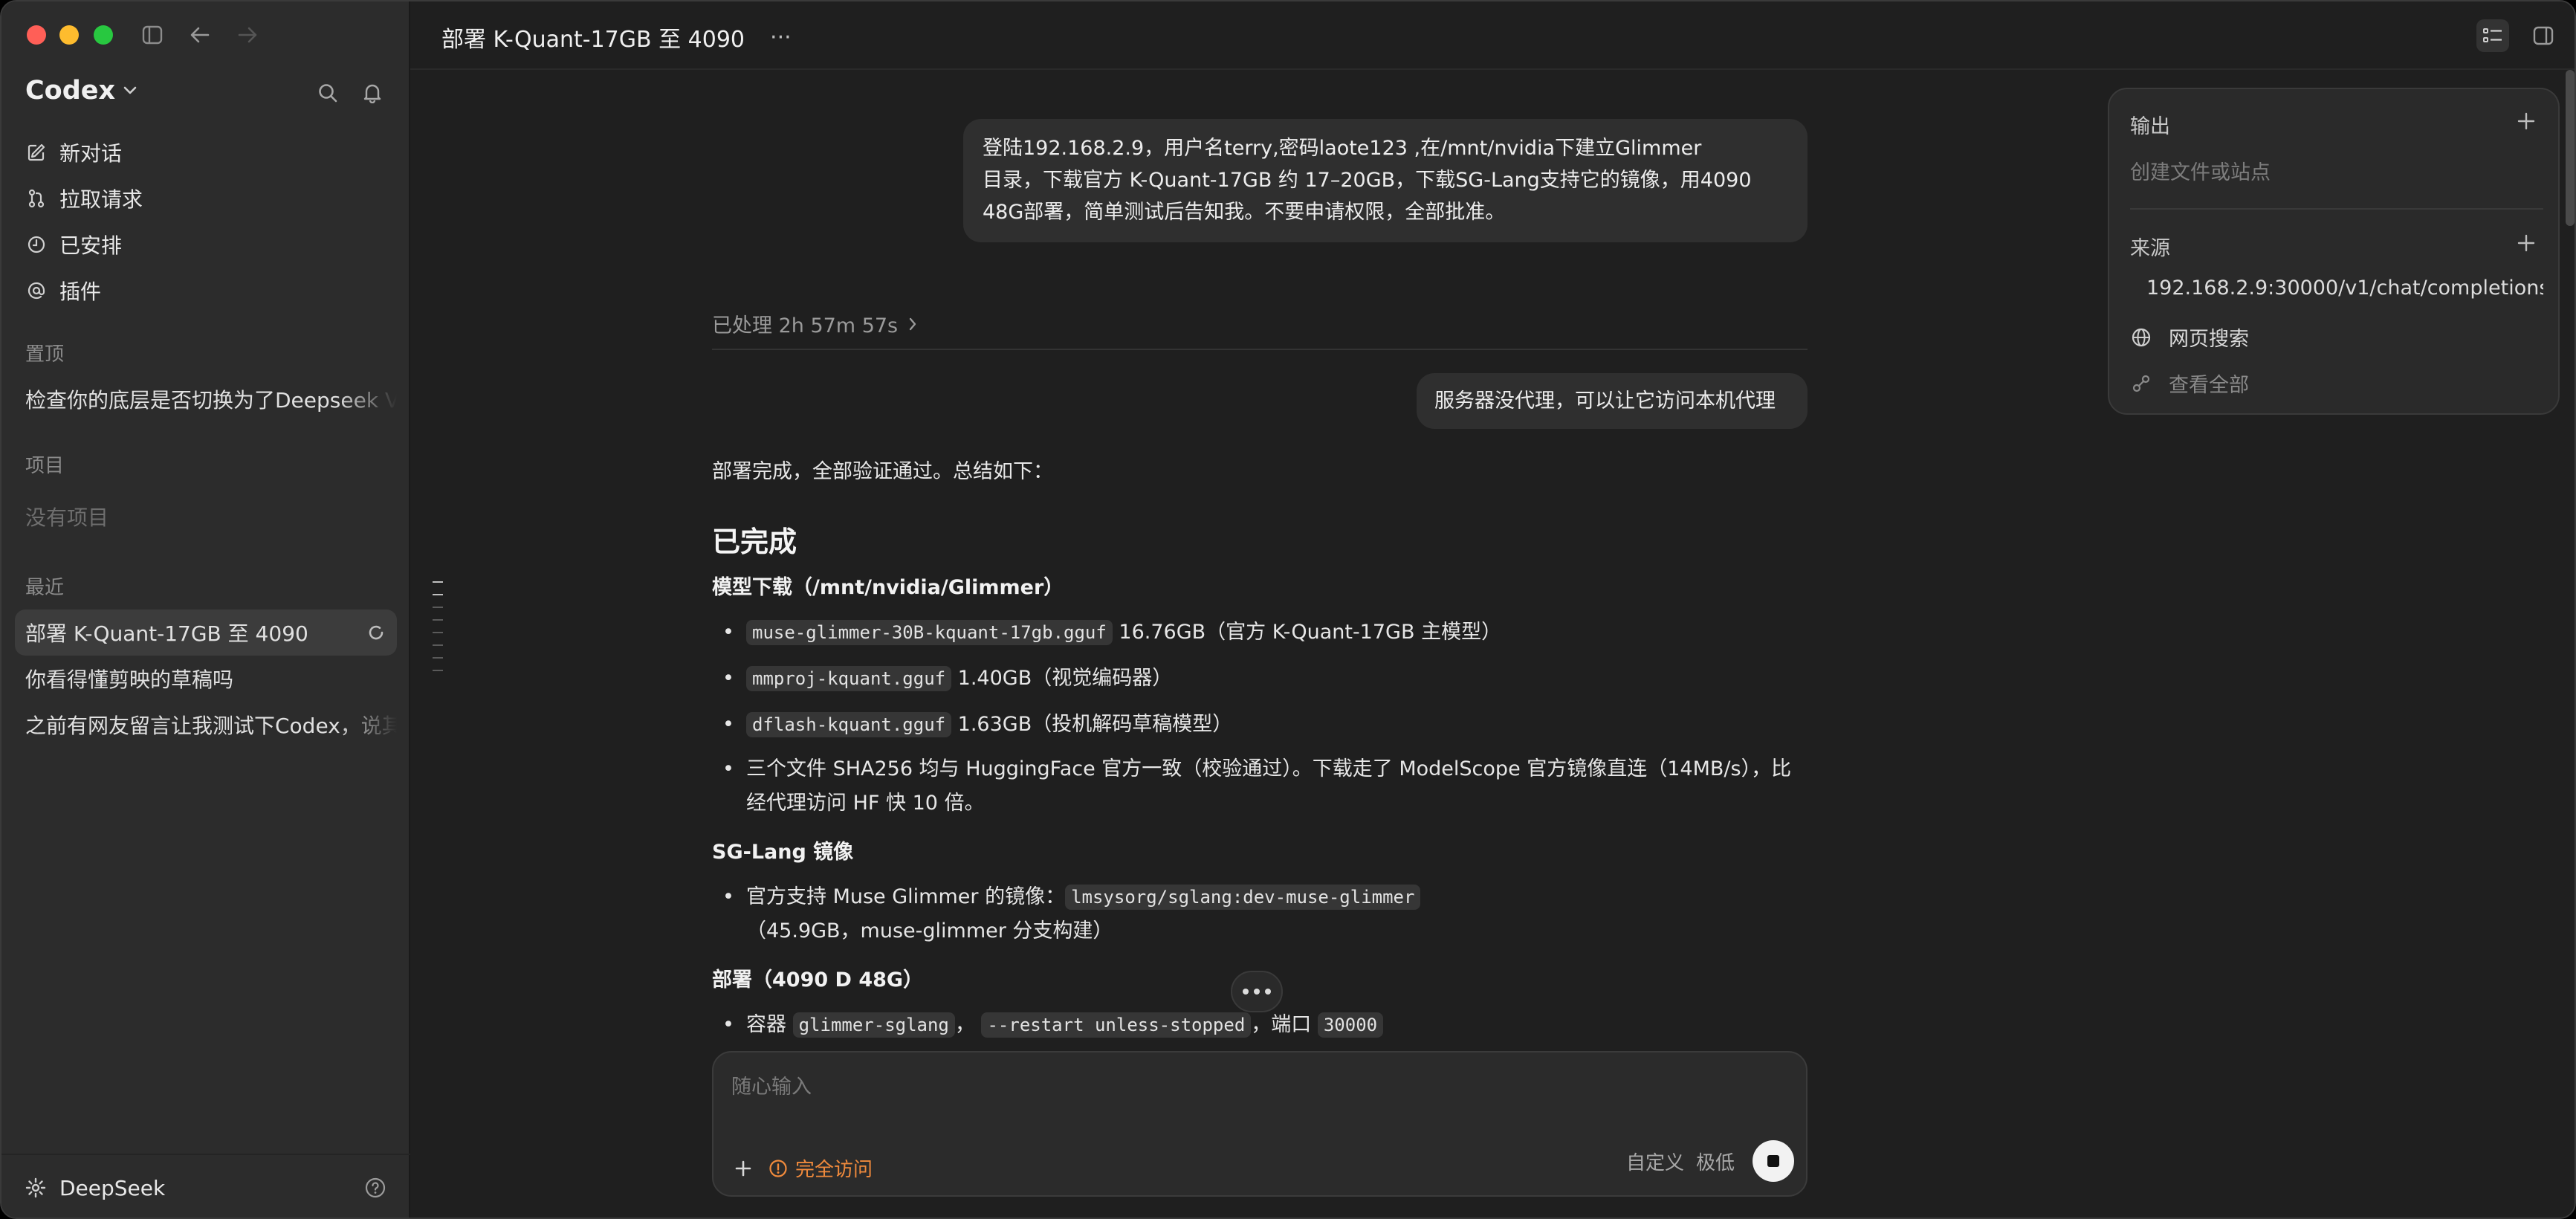 Image resolution: width=2576 pixels, height=1219 pixels. I want to click on settings-label: DeepSeek, so click(112, 1188).